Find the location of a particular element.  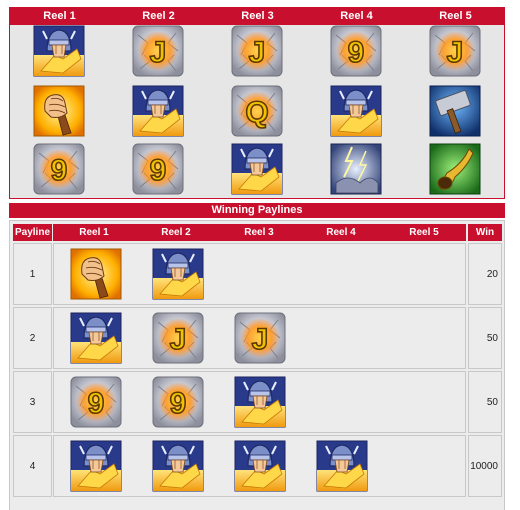

payline-symbols: J J is located at coordinates (259, 338).